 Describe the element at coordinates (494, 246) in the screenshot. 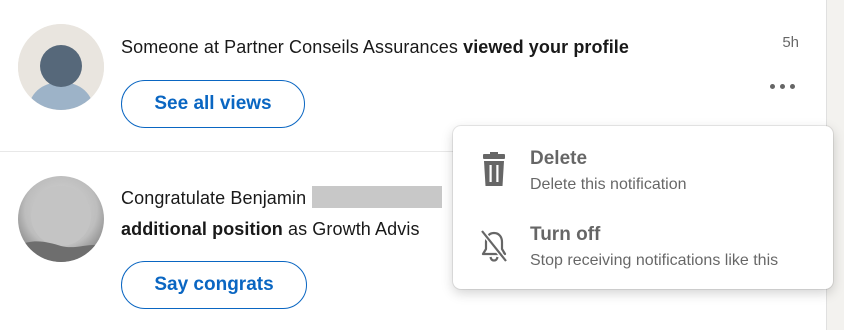

I see `bell-off-icon` at that location.